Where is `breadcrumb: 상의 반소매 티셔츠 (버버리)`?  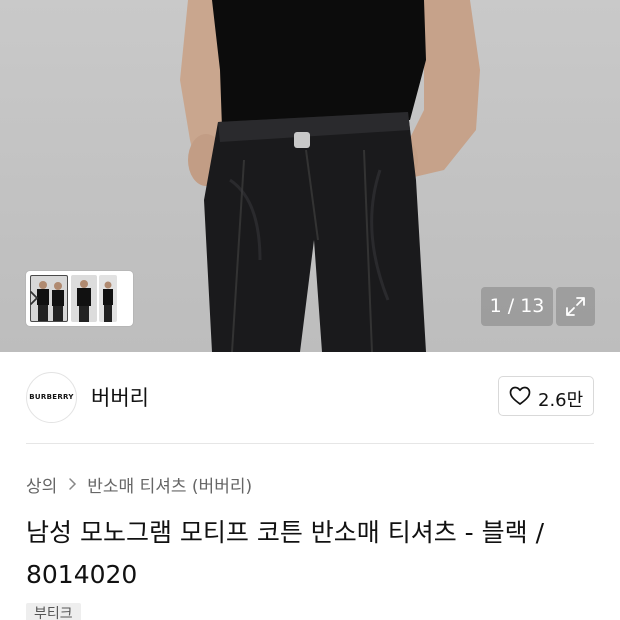
breadcrumb: 상의 반소매 티셔츠 (버버리) is located at coordinates (139, 484).